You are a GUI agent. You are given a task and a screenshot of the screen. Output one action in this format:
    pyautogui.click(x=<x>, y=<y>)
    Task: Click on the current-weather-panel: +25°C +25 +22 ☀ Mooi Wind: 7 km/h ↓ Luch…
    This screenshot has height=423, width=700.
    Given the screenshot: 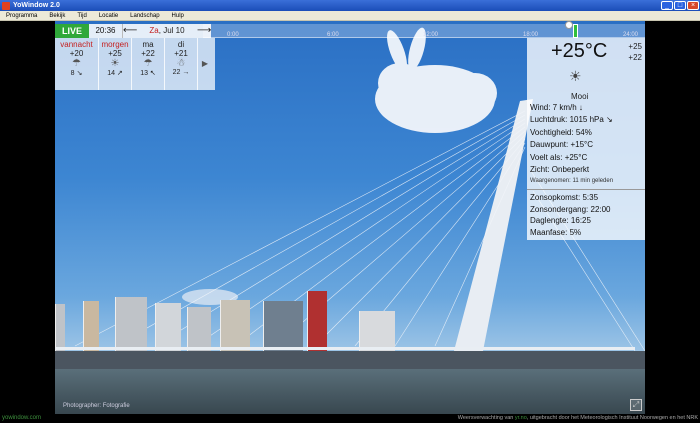 What is the action you would take?
    pyautogui.click(x=586, y=139)
    